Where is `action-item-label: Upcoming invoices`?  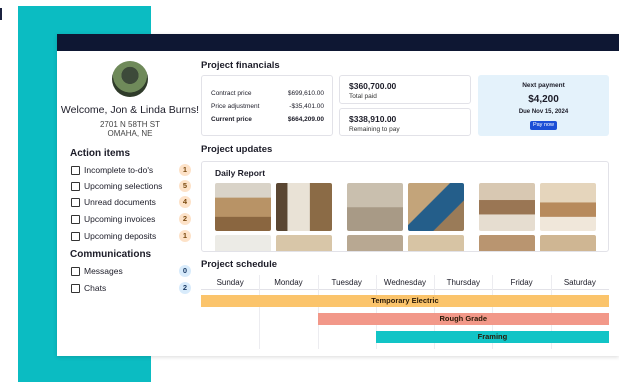
action-item-label: Upcoming invoices is located at coordinates (120, 219).